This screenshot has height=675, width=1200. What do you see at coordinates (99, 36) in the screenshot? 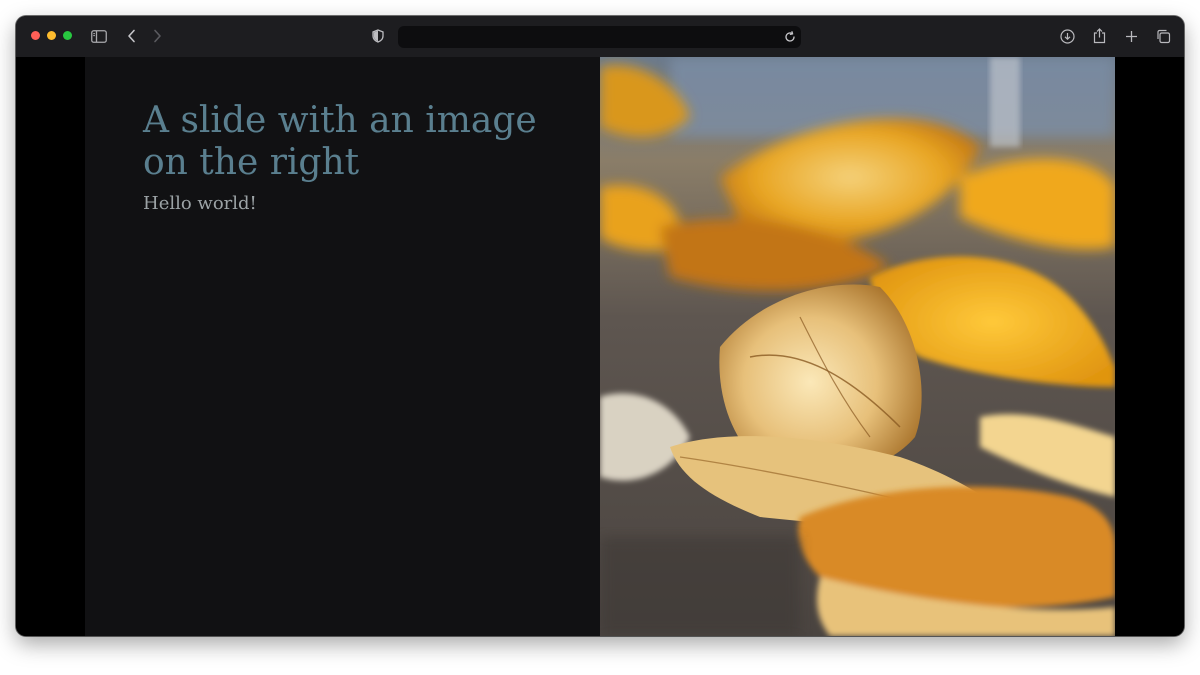
I see `sidebar-icon` at bounding box center [99, 36].